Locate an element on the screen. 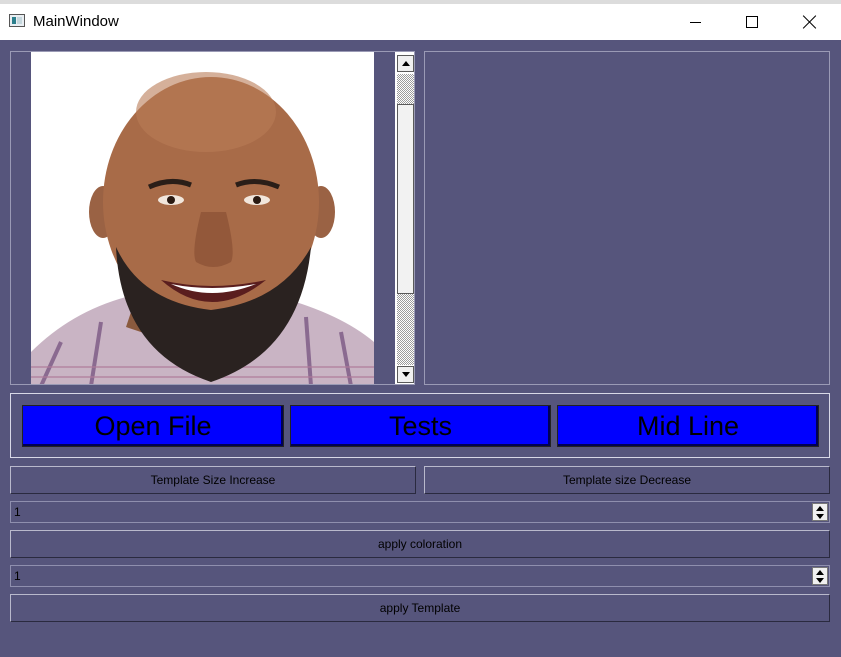  template-spin-value: 1 is located at coordinates (17, 576).